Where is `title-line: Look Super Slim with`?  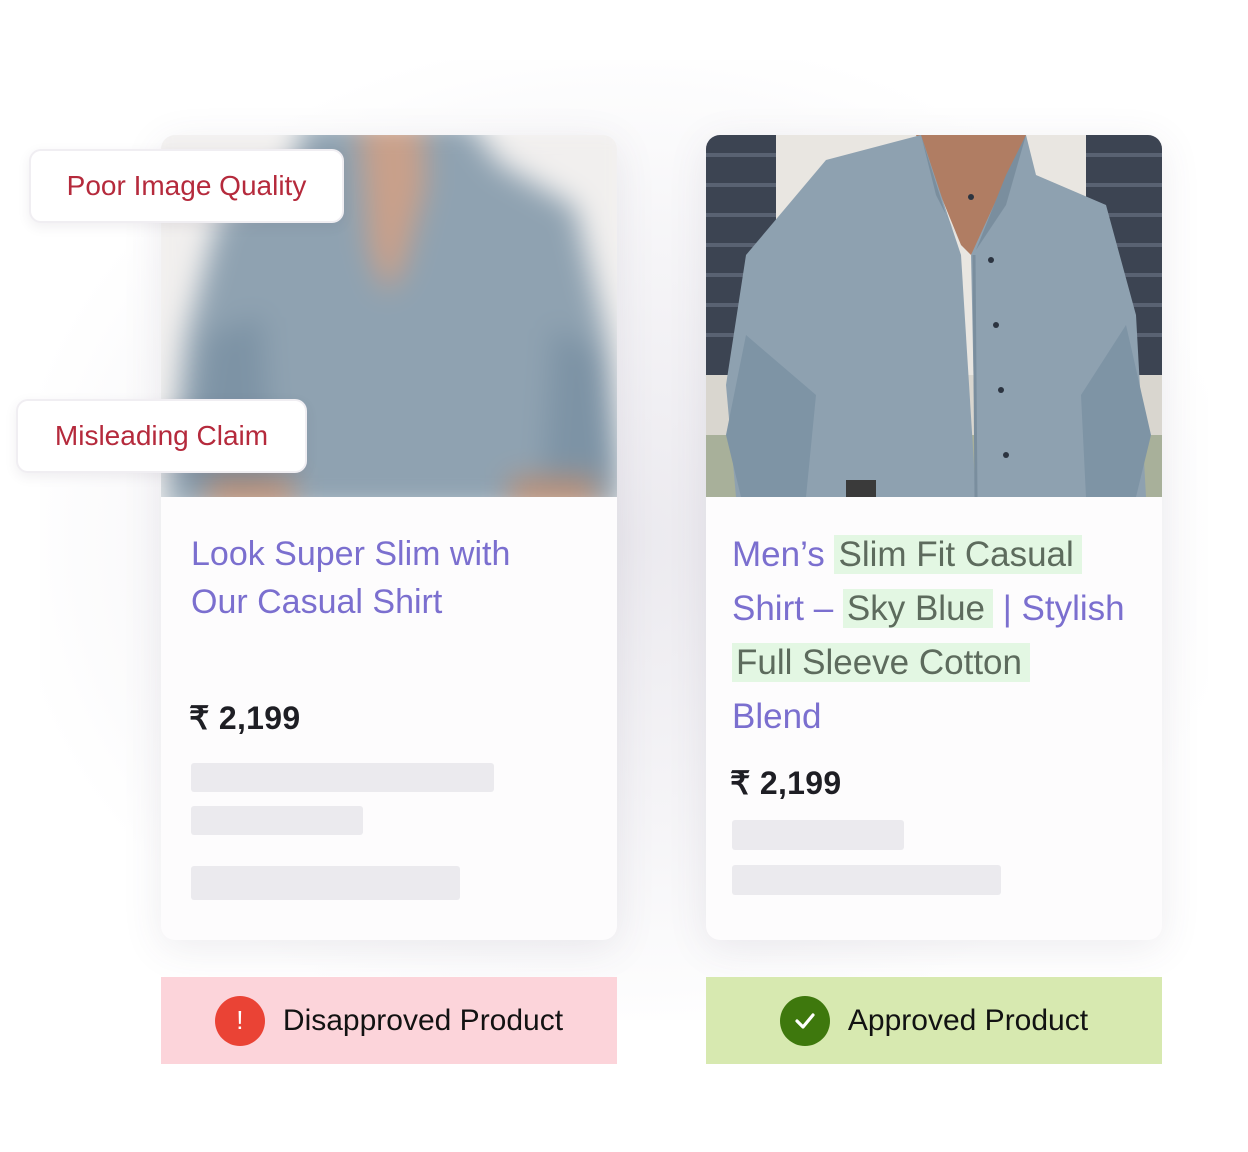
title-line: Look Super Slim with is located at coordinates (351, 554).